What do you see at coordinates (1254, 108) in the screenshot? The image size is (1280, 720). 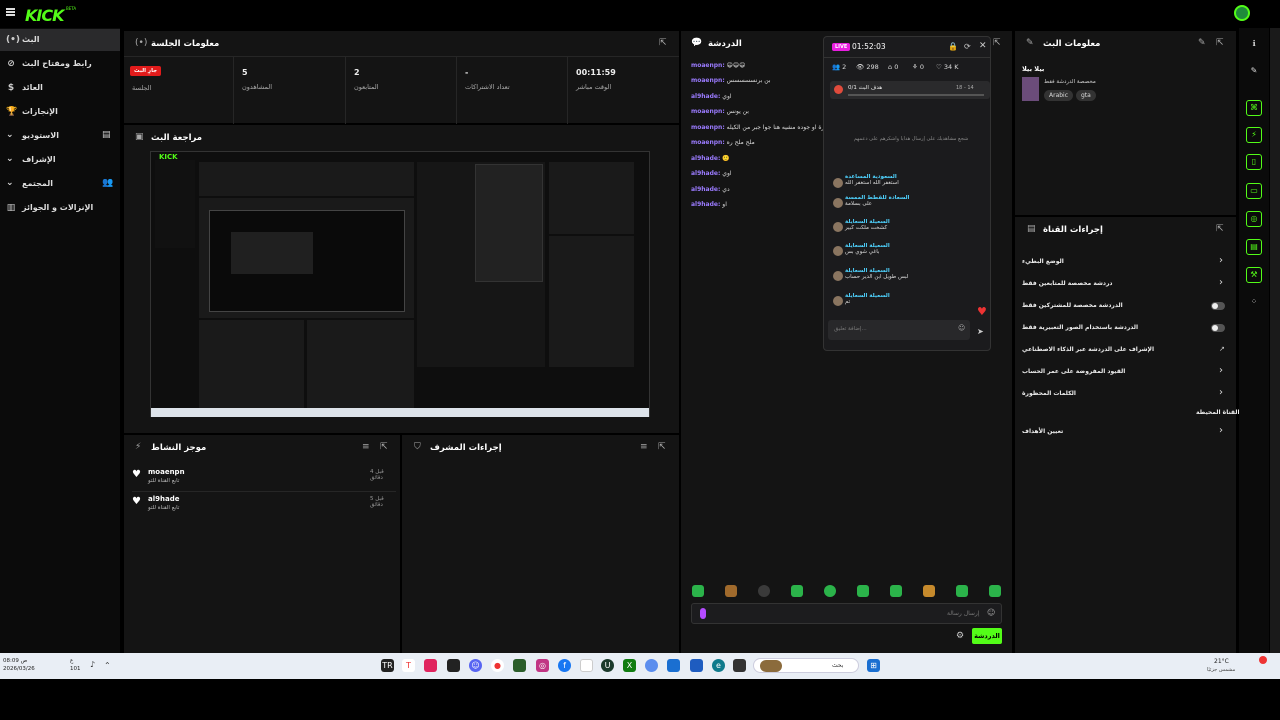 I see `activity-icon: ⌘` at bounding box center [1254, 108].